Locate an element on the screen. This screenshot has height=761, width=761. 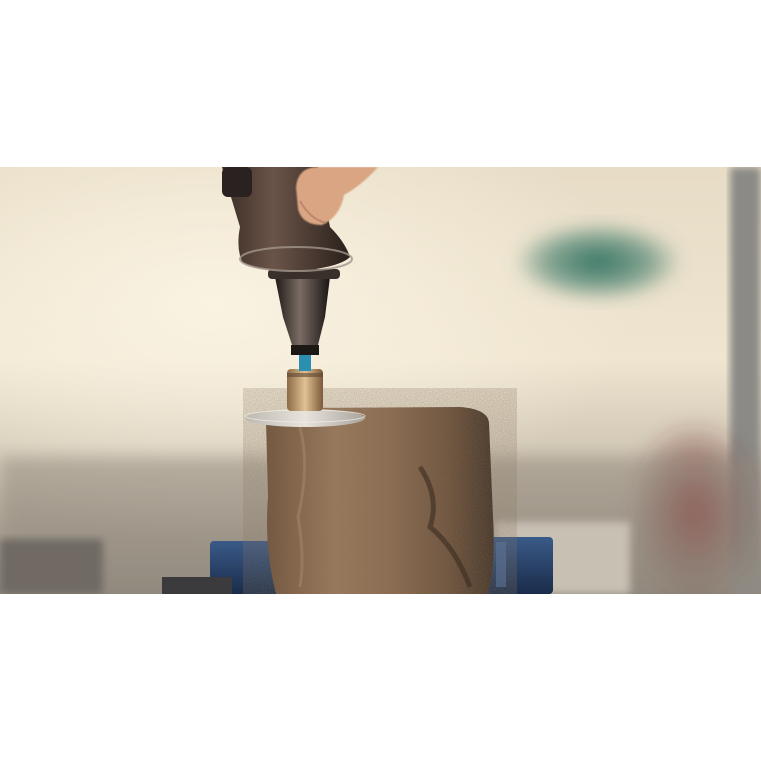
shaft-blue-tip is located at coordinates (305, 362).